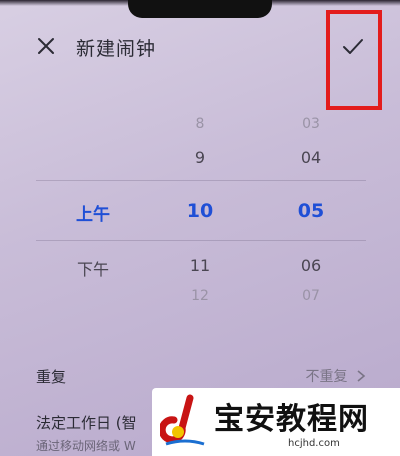 The image size is (400, 456). What do you see at coordinates (92, 269) in the screenshot?
I see `ampm-option: 下午` at bounding box center [92, 269].